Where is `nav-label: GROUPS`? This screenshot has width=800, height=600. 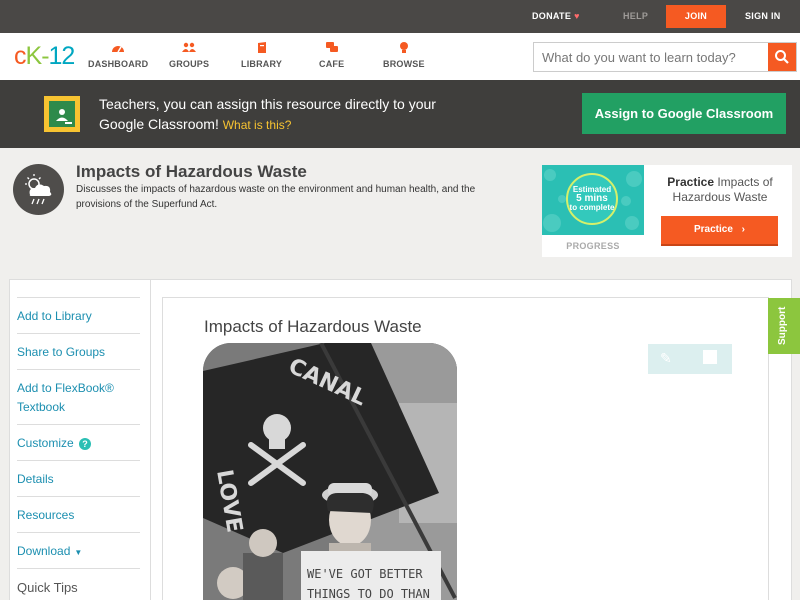
nav-label: GROUPS is located at coordinates (189, 64).